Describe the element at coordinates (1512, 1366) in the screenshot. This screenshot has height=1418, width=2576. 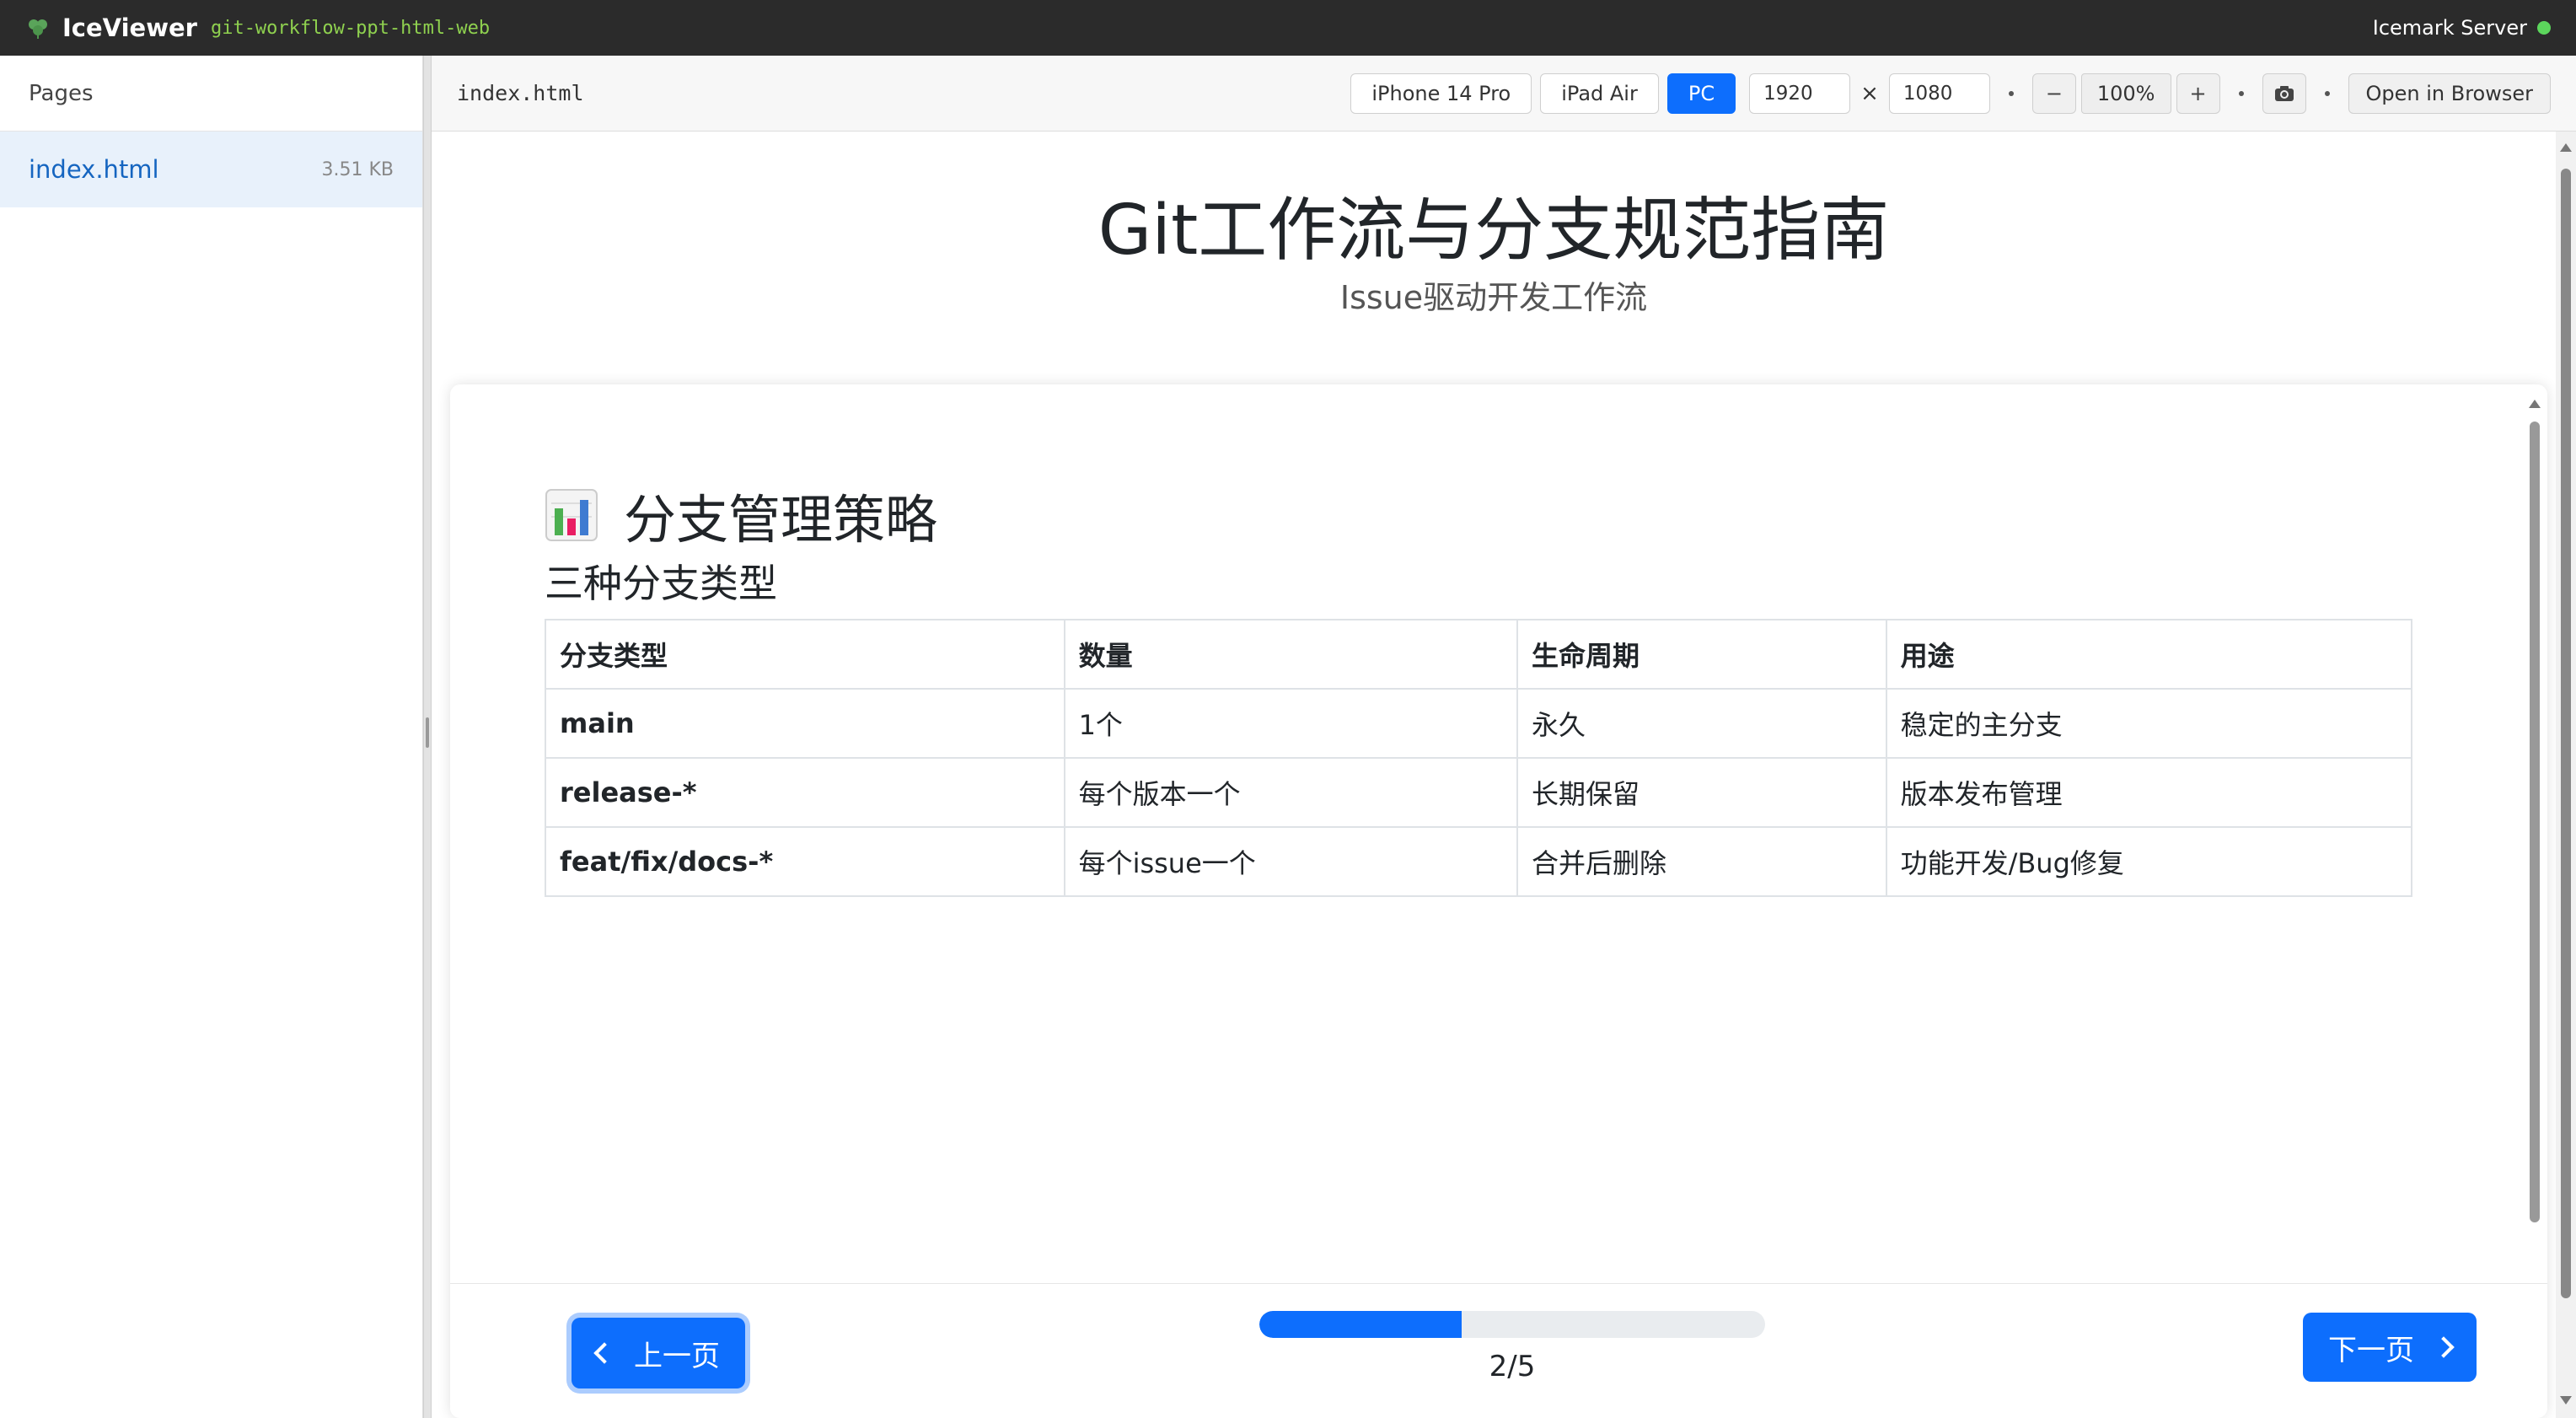
I see `page-indicator: 2/5` at that location.